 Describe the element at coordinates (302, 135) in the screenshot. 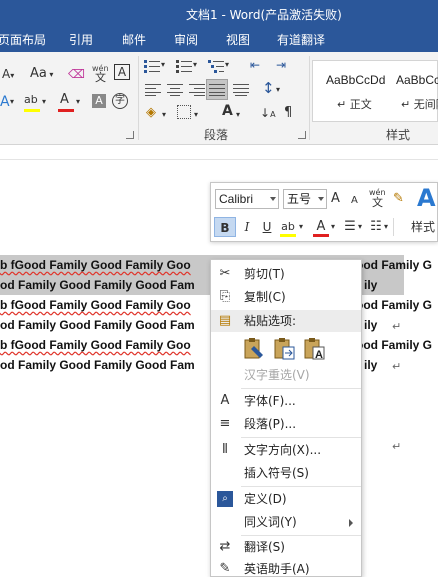

I see `paragraph-dialog-launcher-icon` at that location.